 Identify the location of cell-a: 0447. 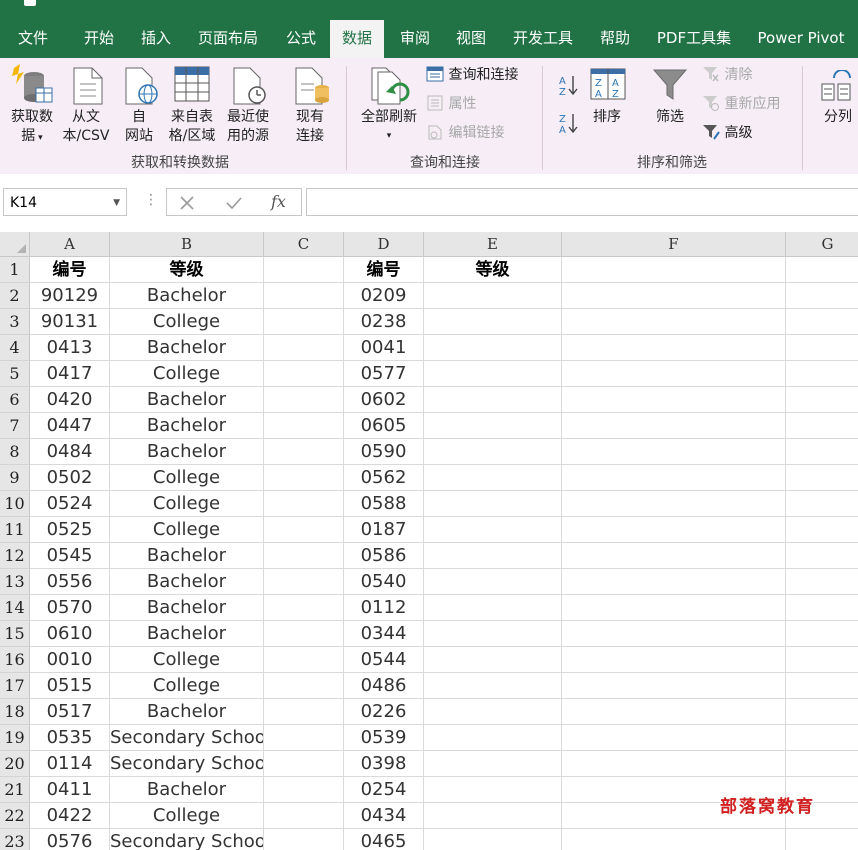
(70, 426).